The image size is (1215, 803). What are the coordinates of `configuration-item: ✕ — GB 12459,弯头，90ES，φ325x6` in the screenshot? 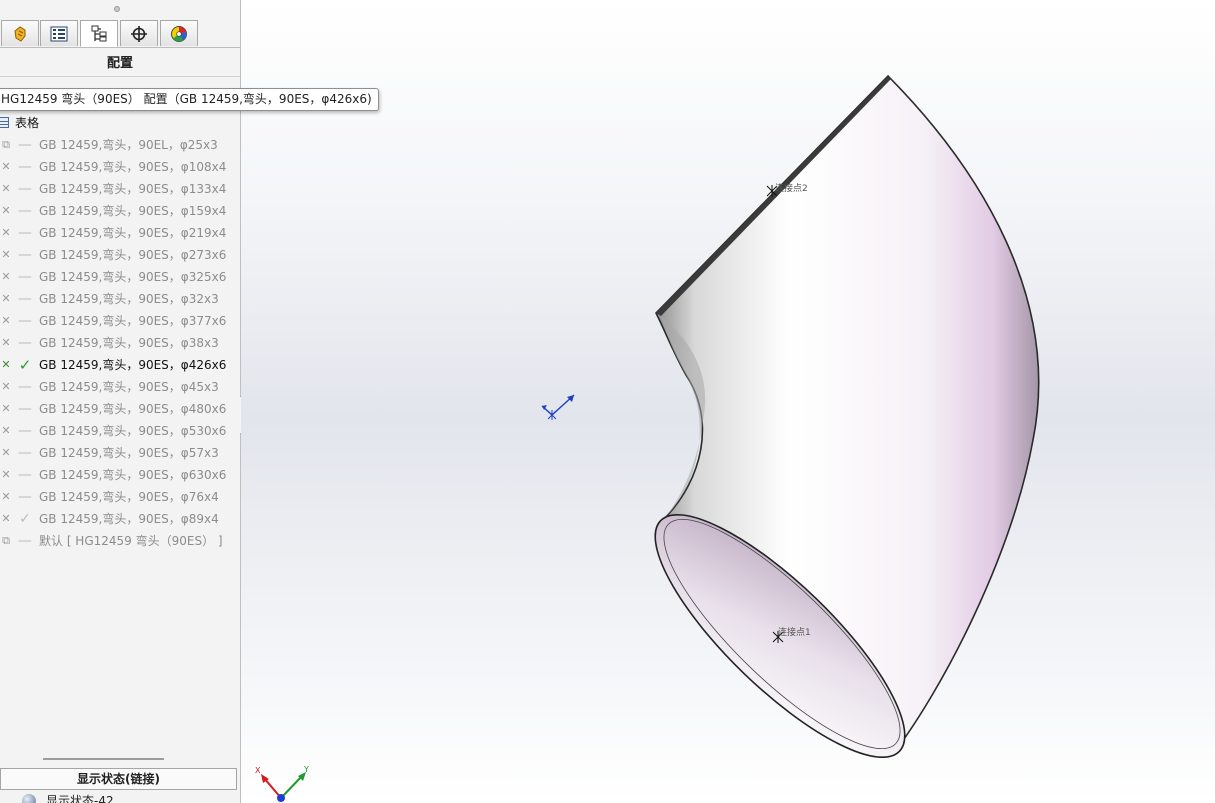 It's located at (120, 277).